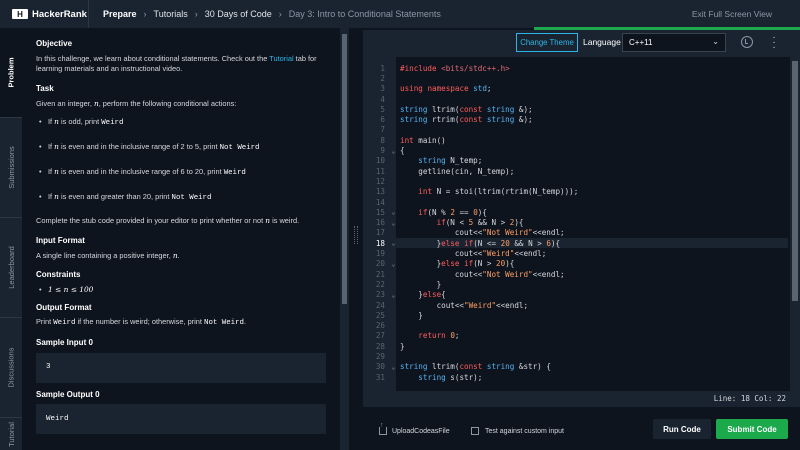 This screenshot has width=800, height=450. What do you see at coordinates (439, 336) in the screenshot?
I see `code-text: return 0;` at bounding box center [439, 336].